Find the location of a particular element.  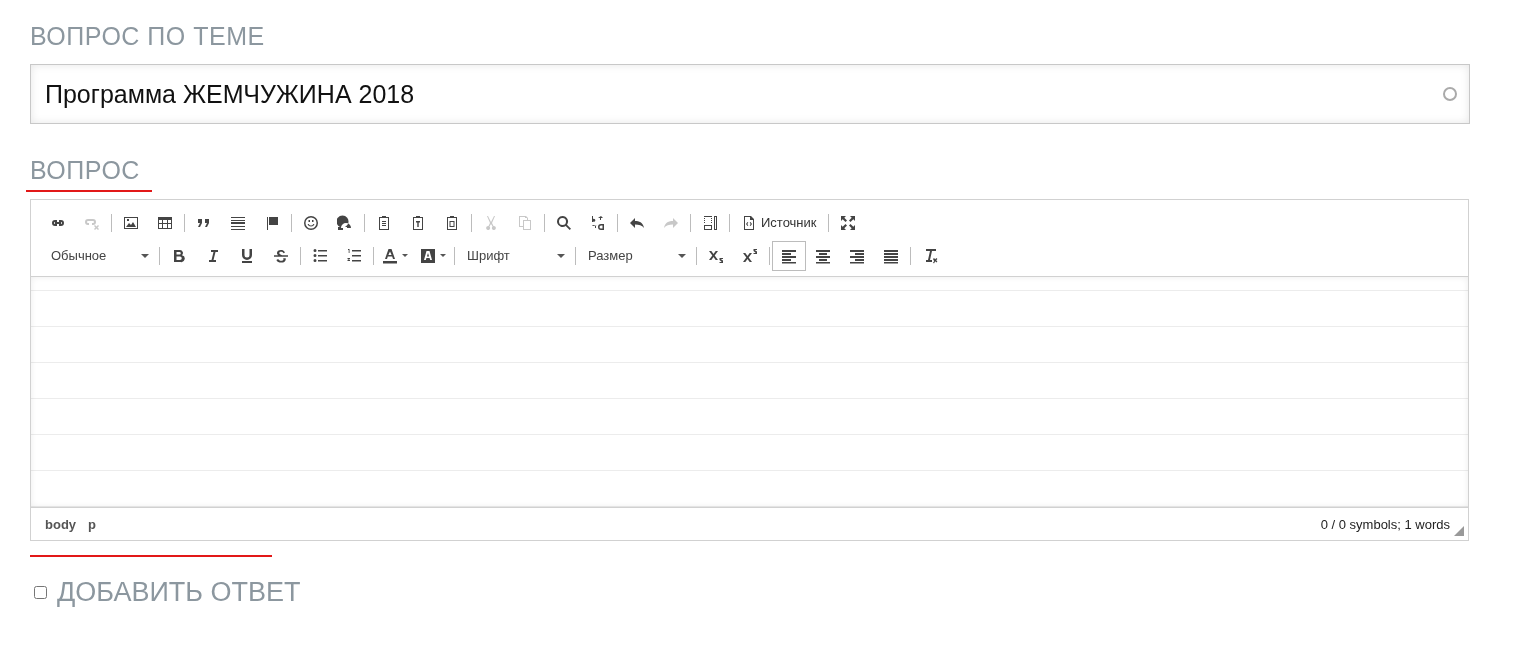

resize-grip-icon is located at coordinates (1459, 531).